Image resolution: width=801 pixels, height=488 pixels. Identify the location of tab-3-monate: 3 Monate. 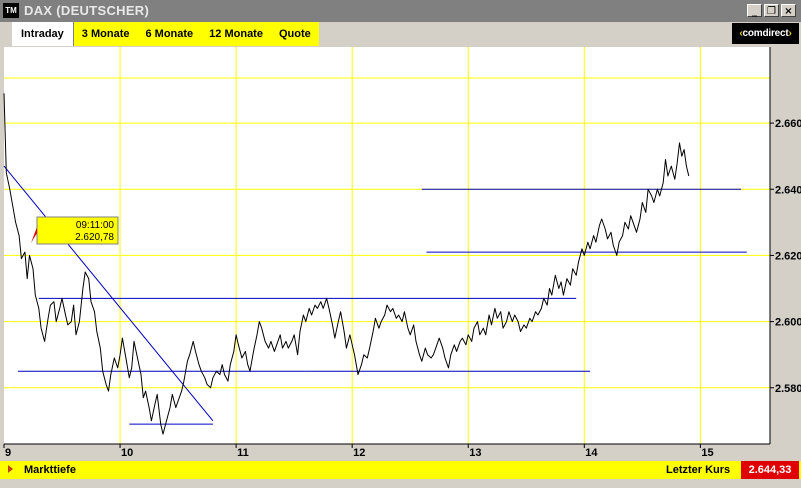
(106, 34).